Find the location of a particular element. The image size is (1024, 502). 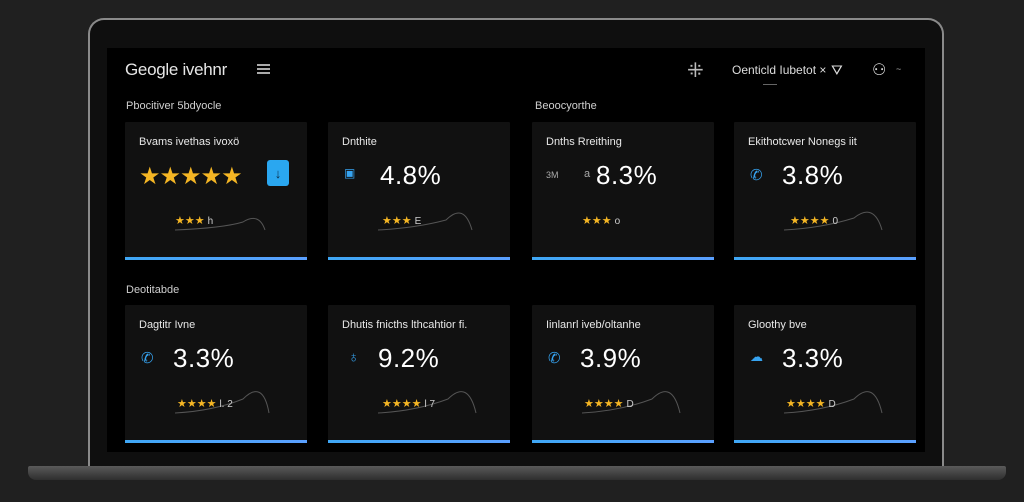

card-title: Dnthite is located at coordinates (359, 142).